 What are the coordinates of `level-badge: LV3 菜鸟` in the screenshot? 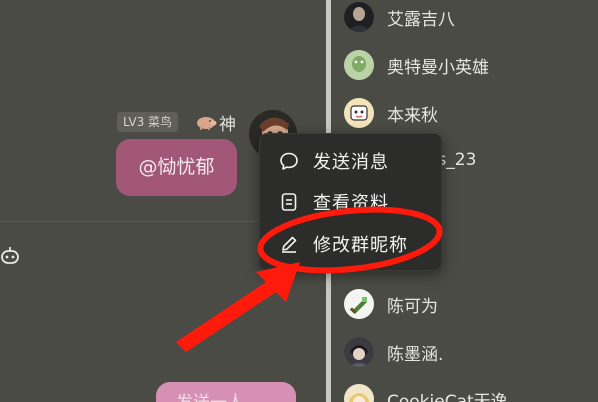 It's located at (148, 122).